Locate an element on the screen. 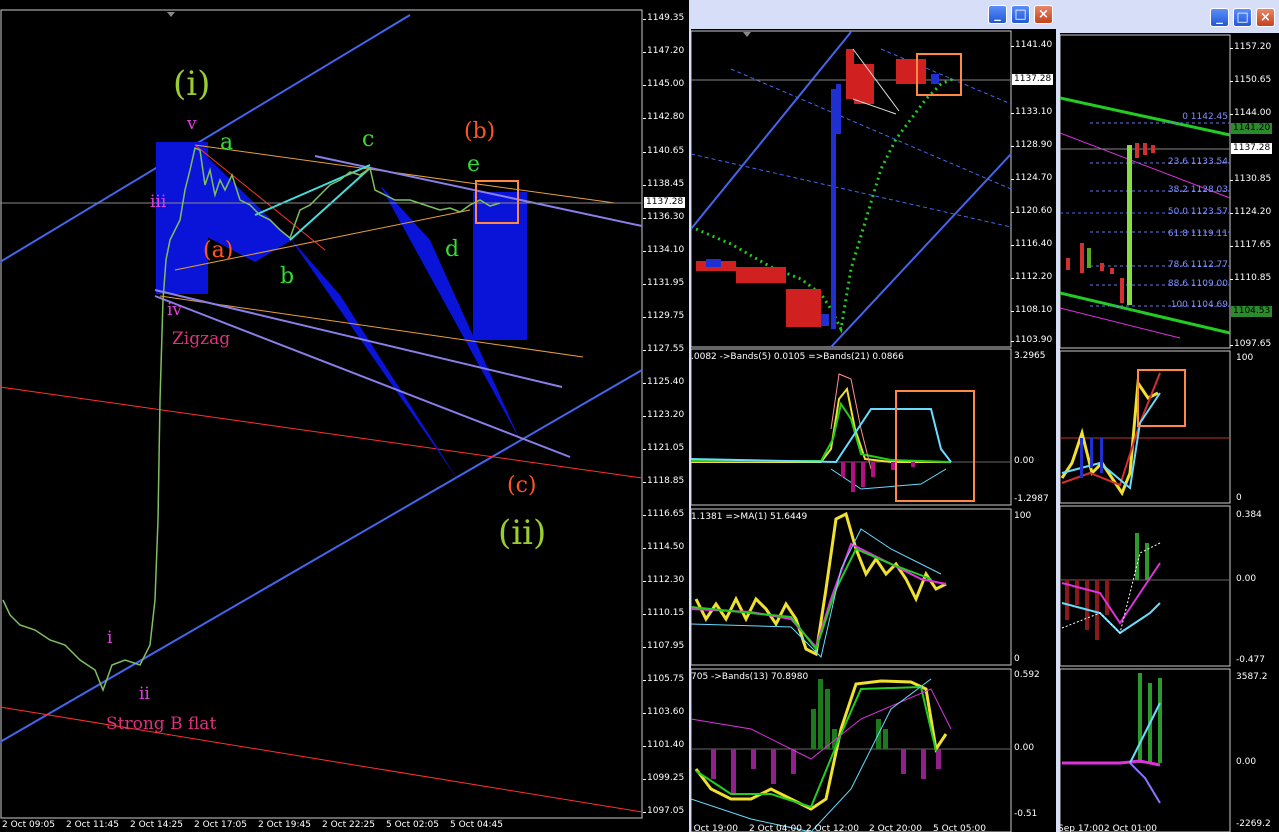 This screenshot has width=1279, height=832. price-tick: 1110.15 is located at coordinates (663, 613).